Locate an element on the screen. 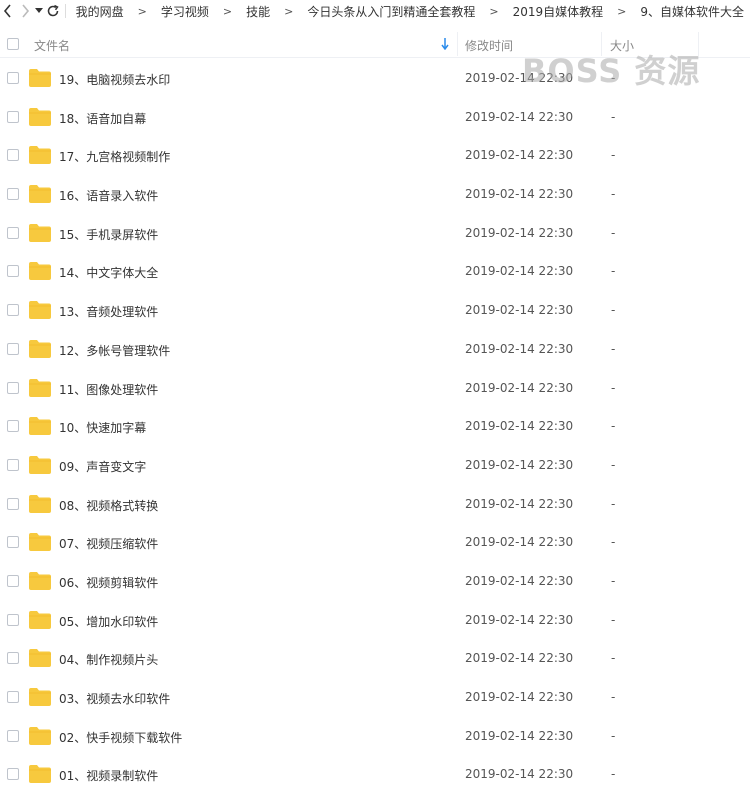 This screenshot has width=750, height=786. file-row: 05、增加水印软件 2019-02-14 22:30 - is located at coordinates (375, 620).